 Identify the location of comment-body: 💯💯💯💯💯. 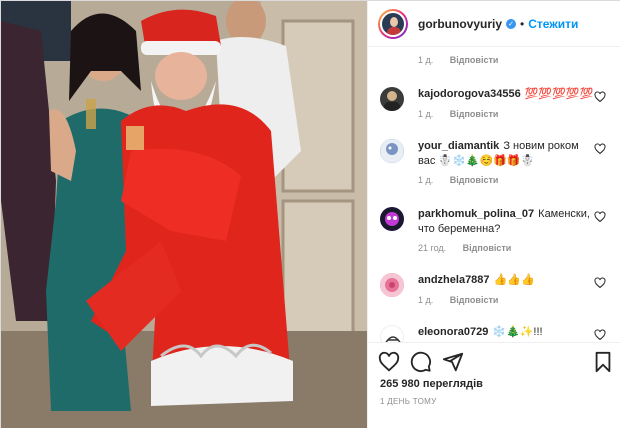
(559, 94).